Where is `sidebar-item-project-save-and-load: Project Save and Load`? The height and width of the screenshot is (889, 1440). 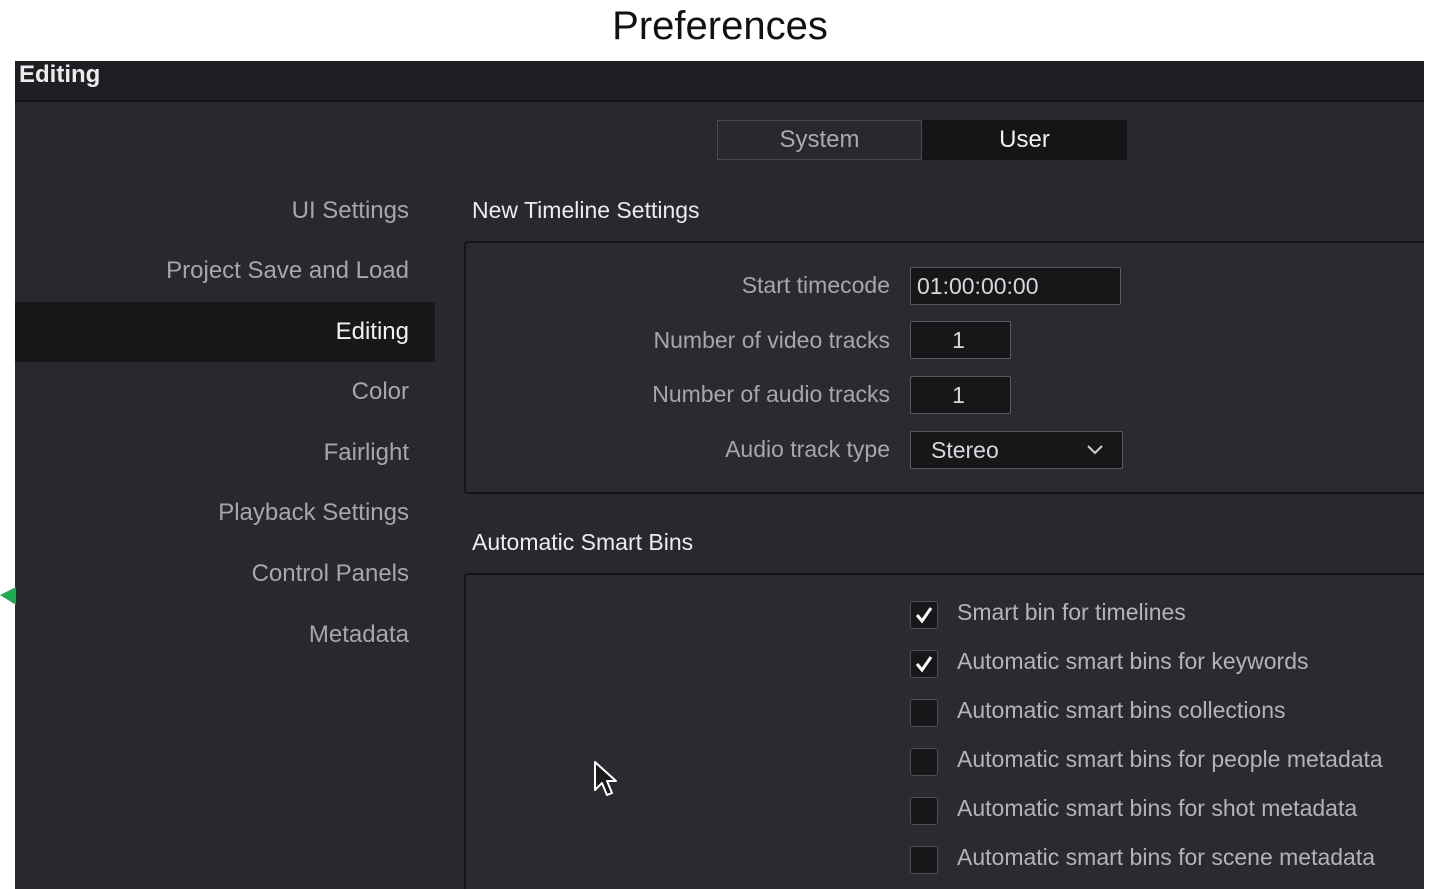
sidebar-item-project-save-and-load: Project Save and Load is located at coordinates (225, 271).